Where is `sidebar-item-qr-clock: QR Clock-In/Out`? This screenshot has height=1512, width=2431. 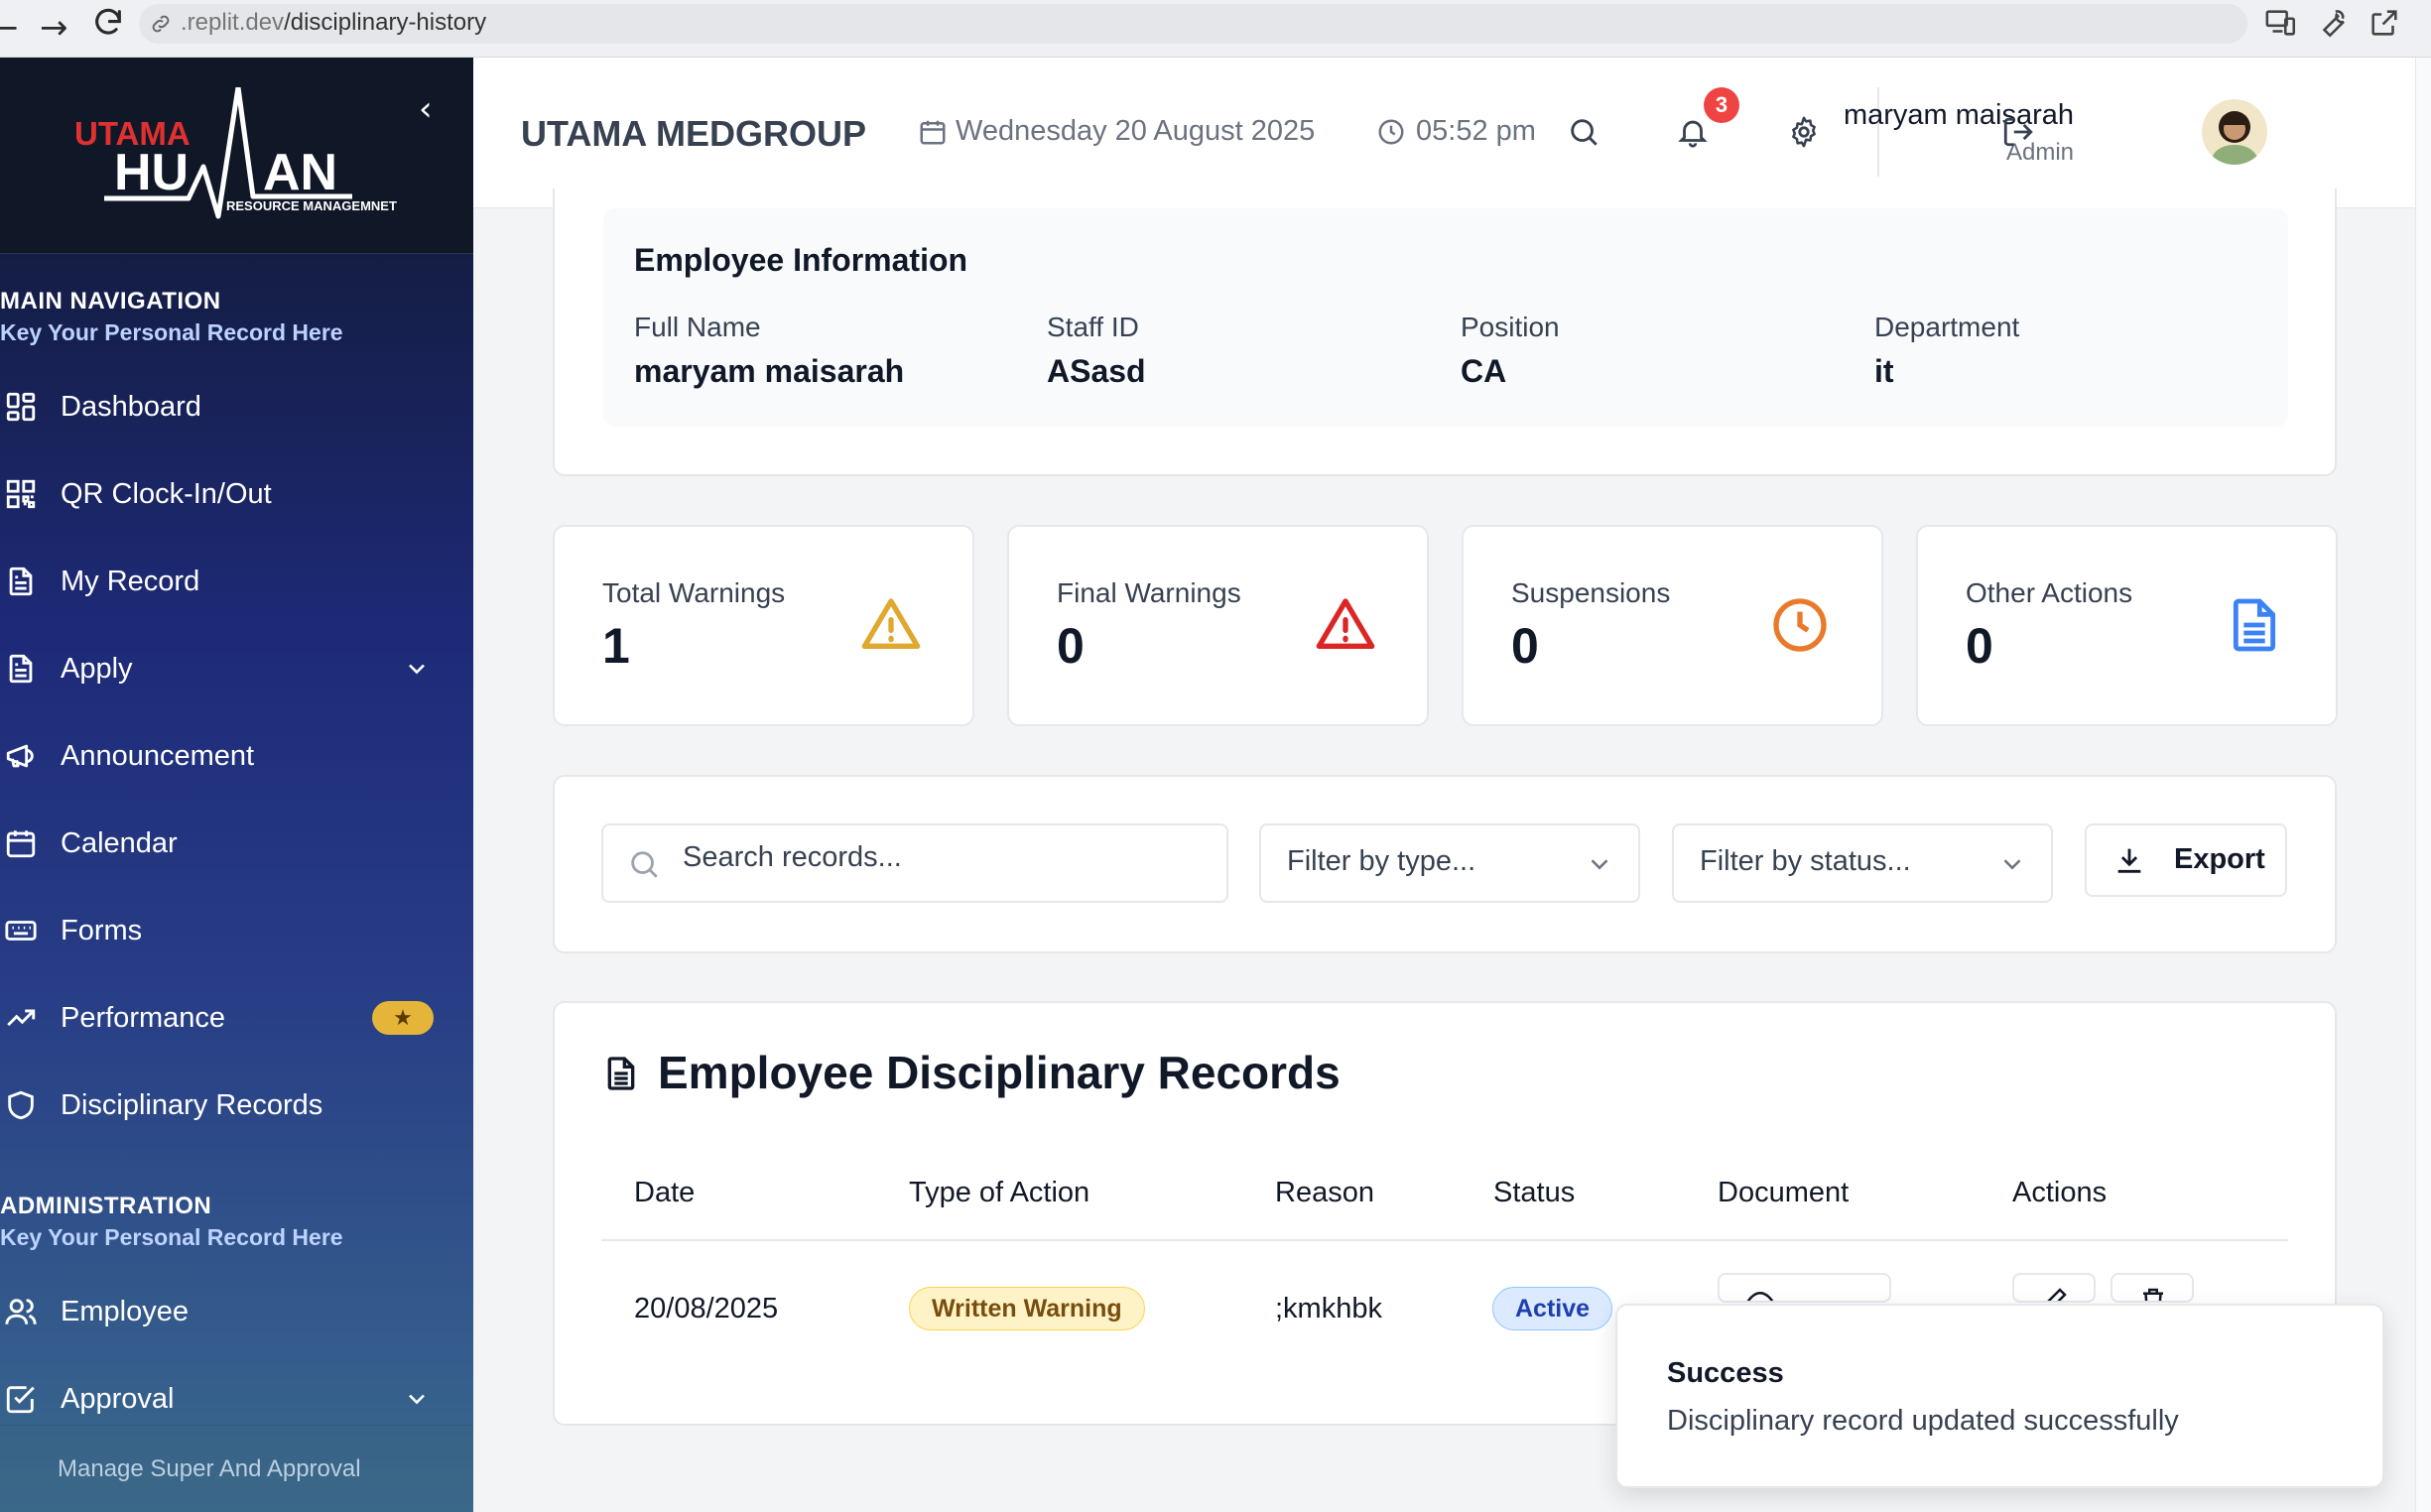
sidebar-item-qr-clock: QR Clock-In/Out is located at coordinates (236, 494).